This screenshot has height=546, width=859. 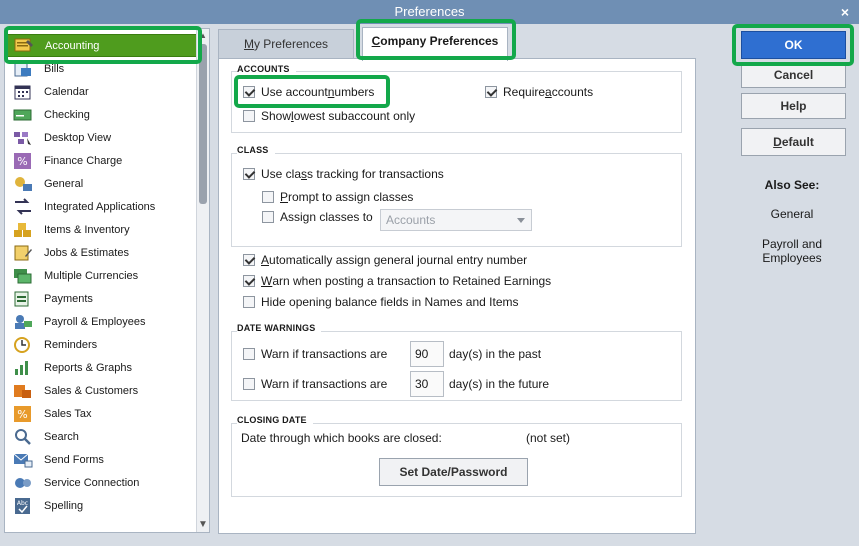 I want to click on sidebar-item-jobs-estimates: Jobs & Estimates, so click(x=101, y=252).